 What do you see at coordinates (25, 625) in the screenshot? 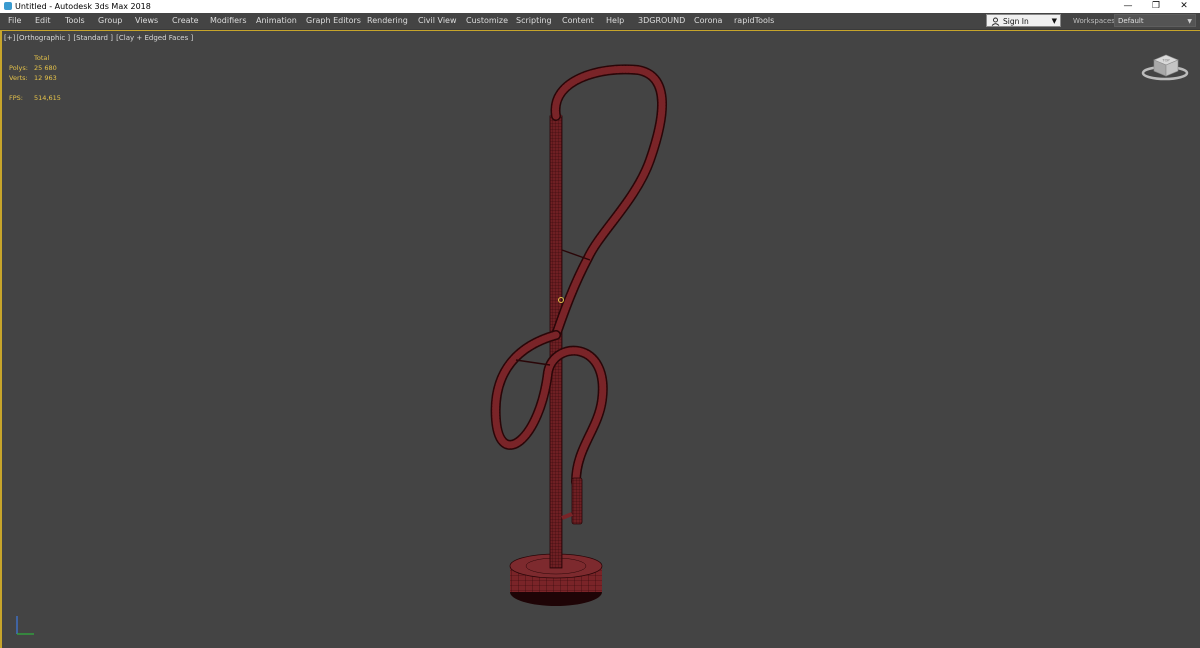
I see `axis-tripod-icon` at bounding box center [25, 625].